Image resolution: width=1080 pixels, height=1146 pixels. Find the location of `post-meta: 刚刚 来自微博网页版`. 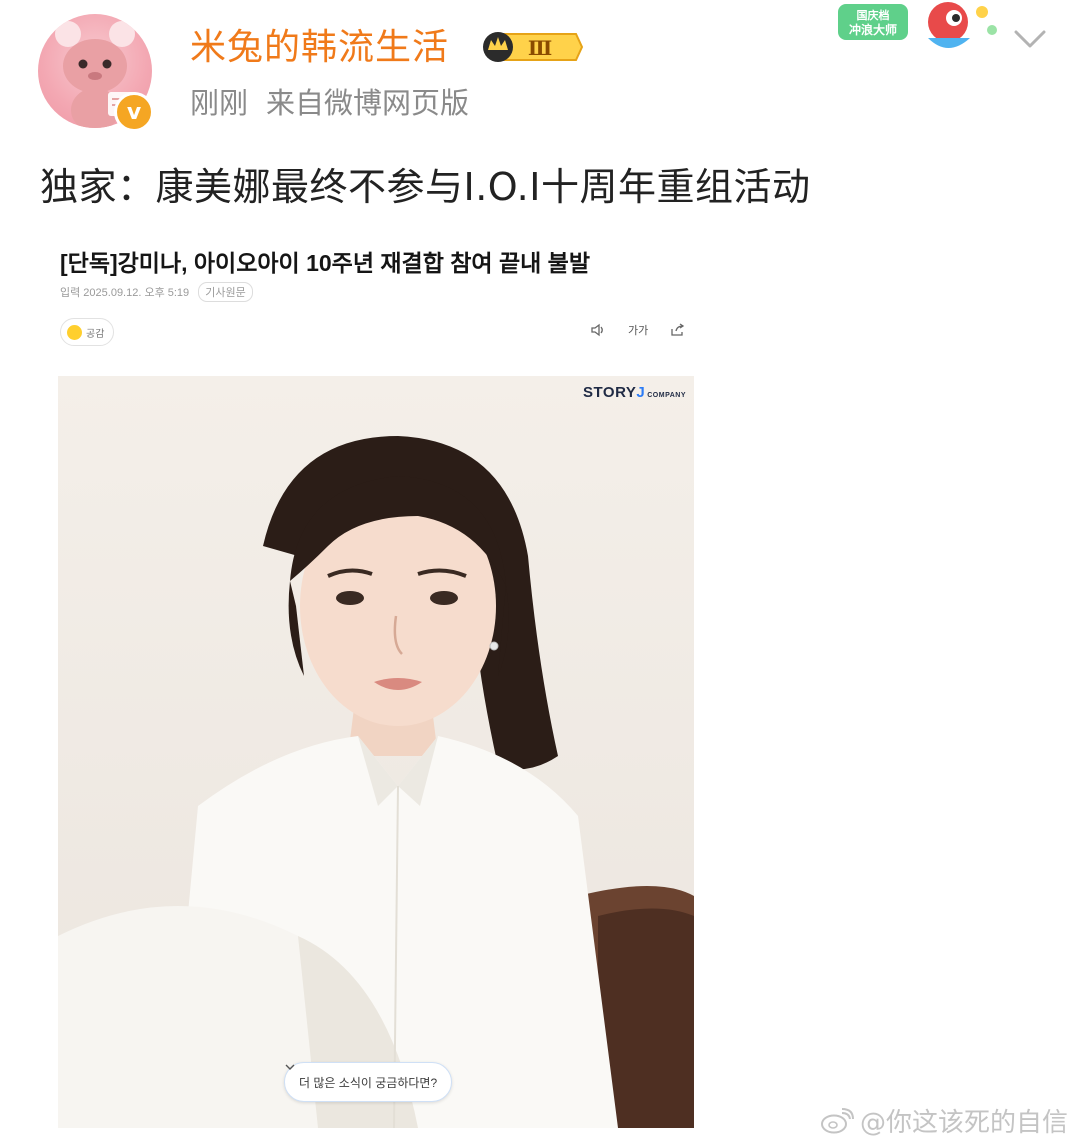

post-meta: 刚刚 来自微博网页版 is located at coordinates (329, 103).